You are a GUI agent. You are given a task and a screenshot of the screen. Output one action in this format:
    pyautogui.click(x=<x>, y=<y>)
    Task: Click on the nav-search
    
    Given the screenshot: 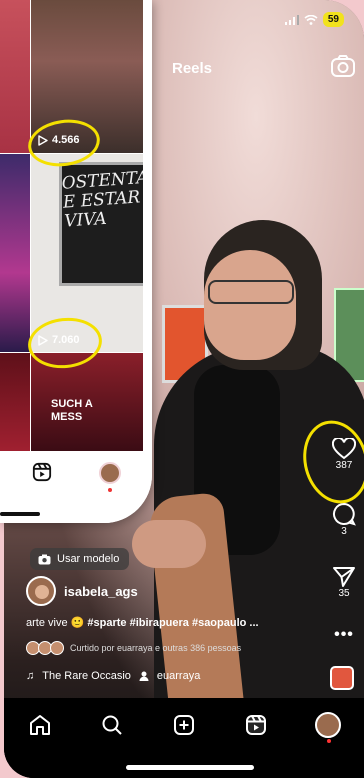 What is the action you would take?
    pyautogui.click(x=112, y=725)
    